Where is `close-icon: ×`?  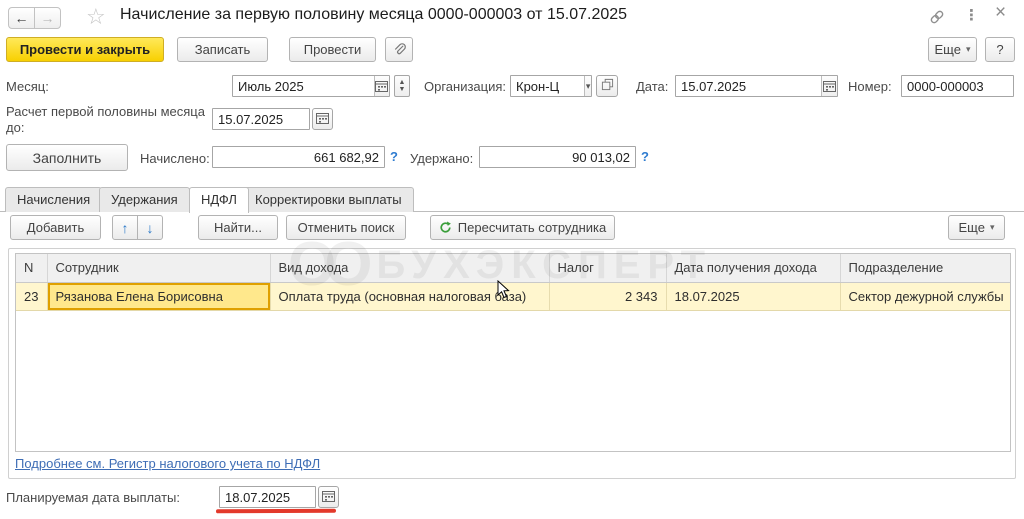 close-icon: × is located at coordinates (1000, 12).